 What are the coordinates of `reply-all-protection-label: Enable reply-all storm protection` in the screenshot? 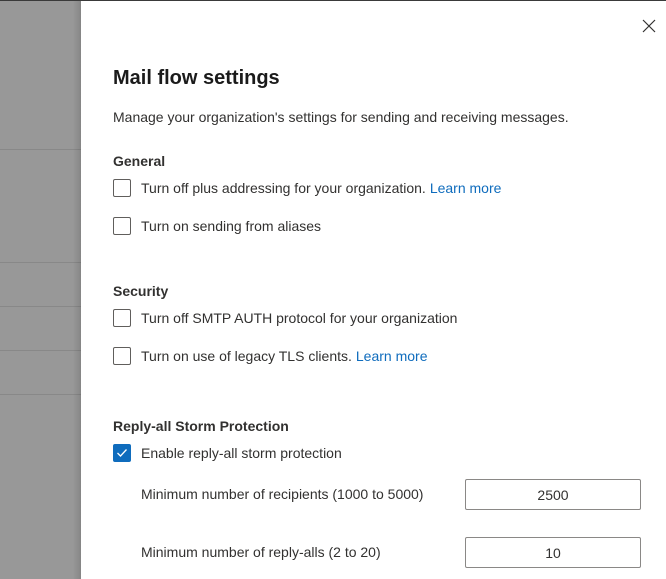 It's located at (241, 453).